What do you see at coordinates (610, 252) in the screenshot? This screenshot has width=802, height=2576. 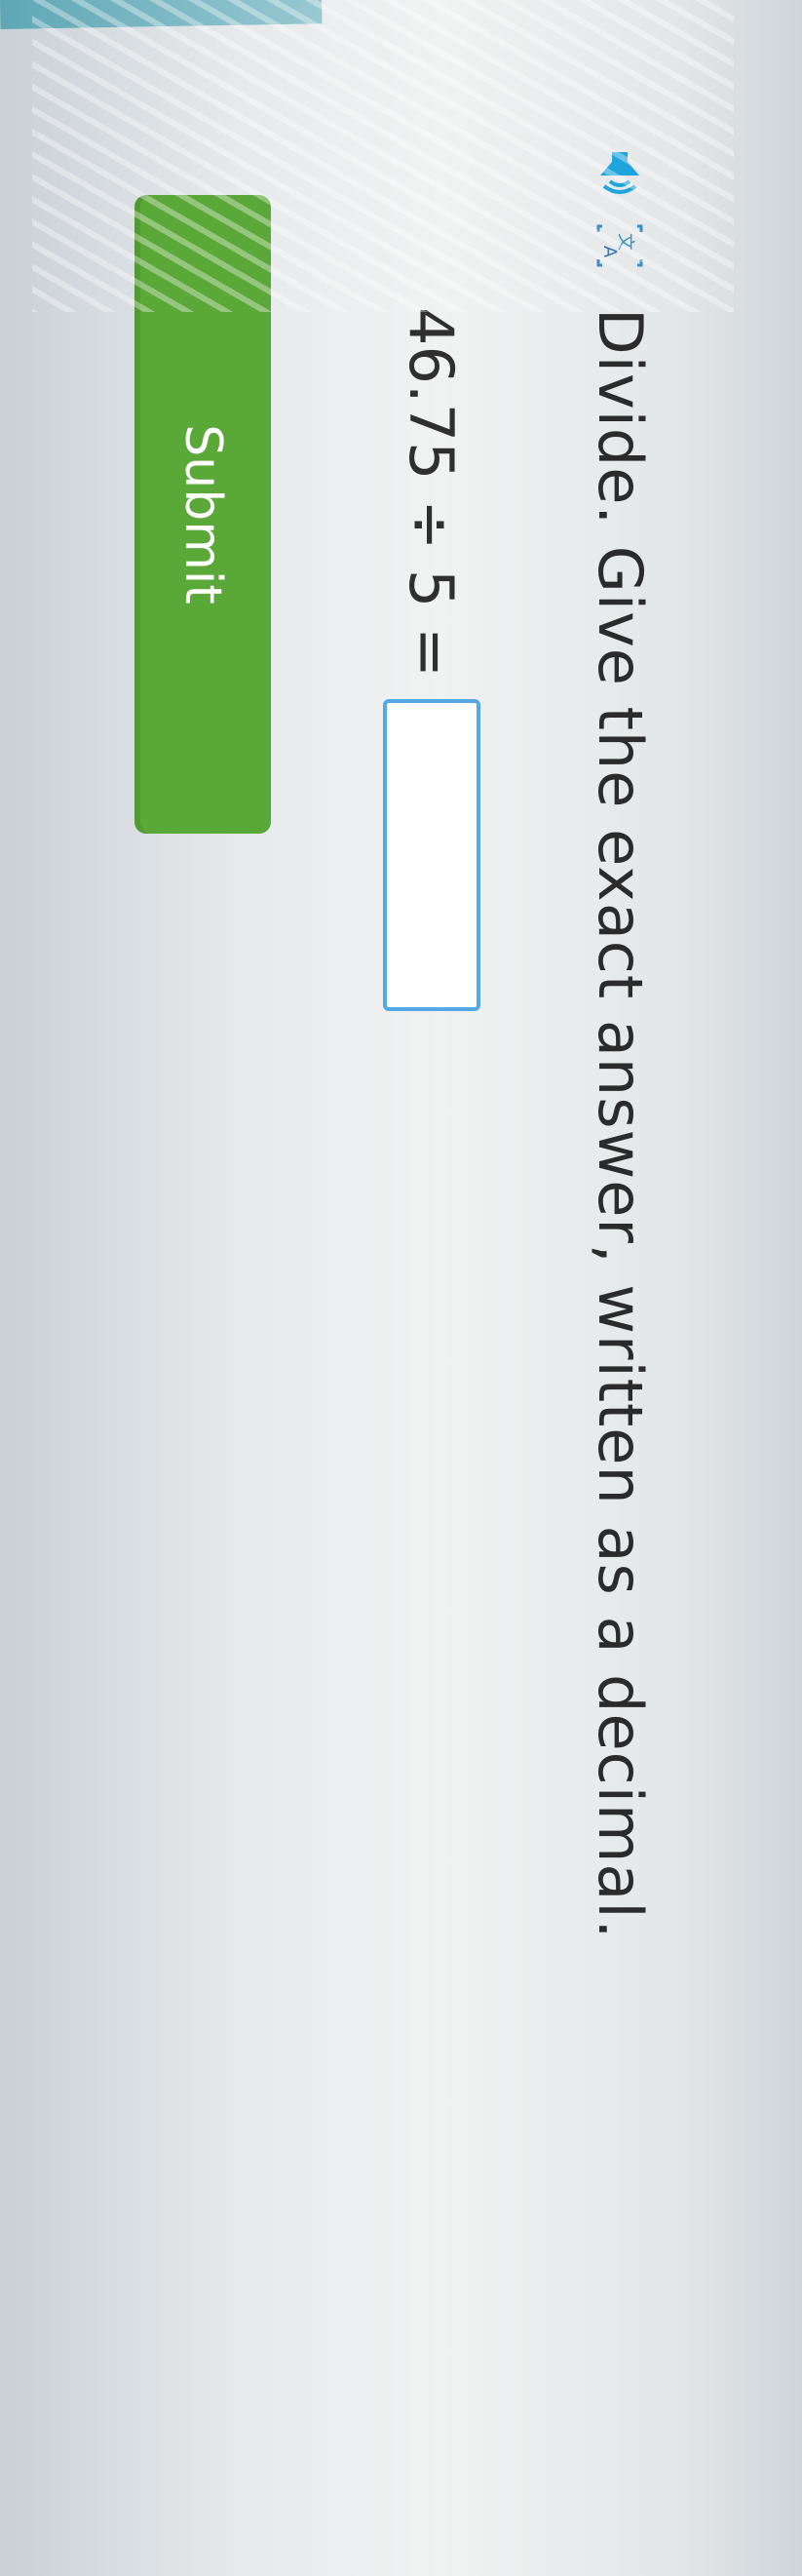 I see `svg-text: A` at bounding box center [610, 252].